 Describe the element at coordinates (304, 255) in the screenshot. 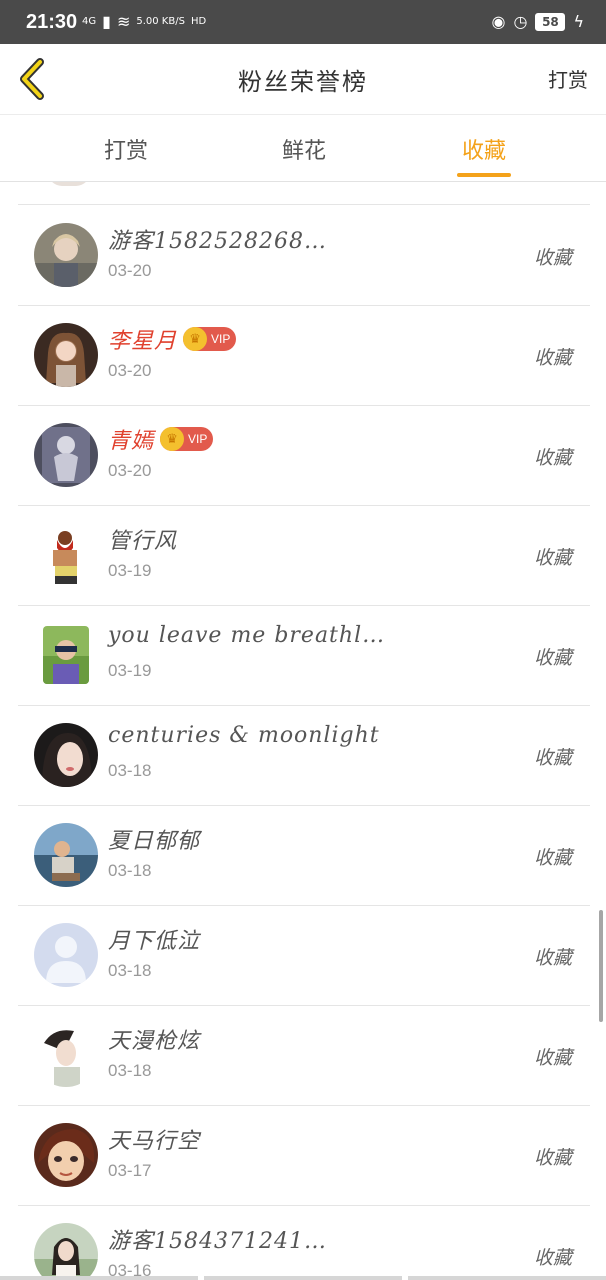

I see `list-item: 游客1582528268… 03-20 收藏` at that location.